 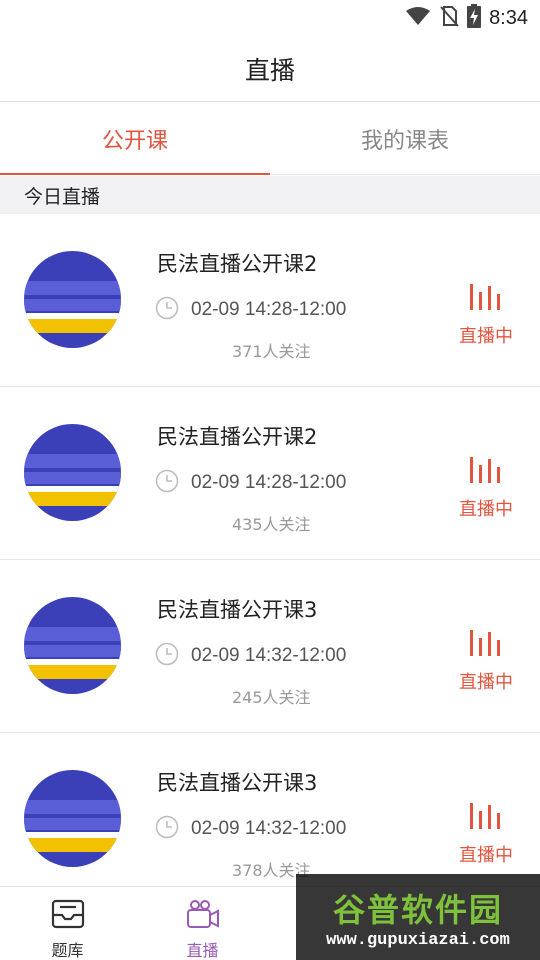 I want to click on status-time: 8:34, so click(x=508, y=17).